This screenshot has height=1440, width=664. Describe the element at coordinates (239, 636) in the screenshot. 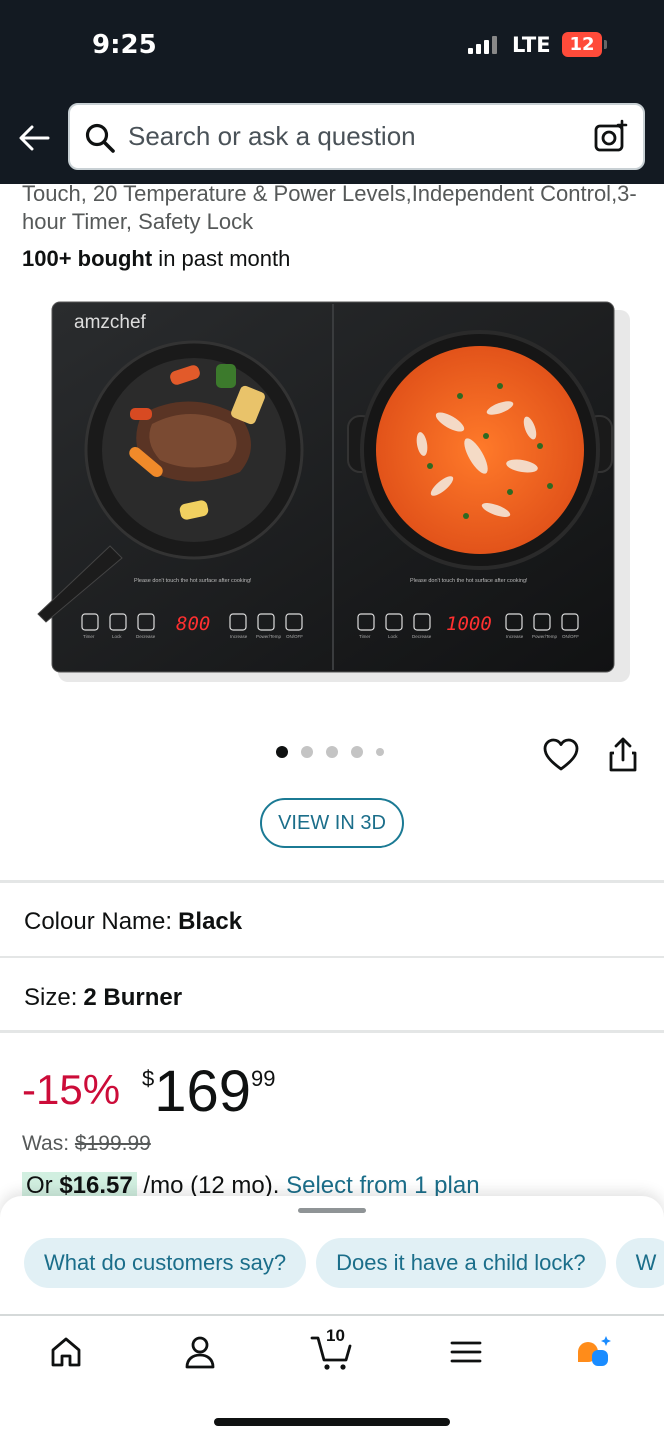

I see `label-increase: Increase` at that location.